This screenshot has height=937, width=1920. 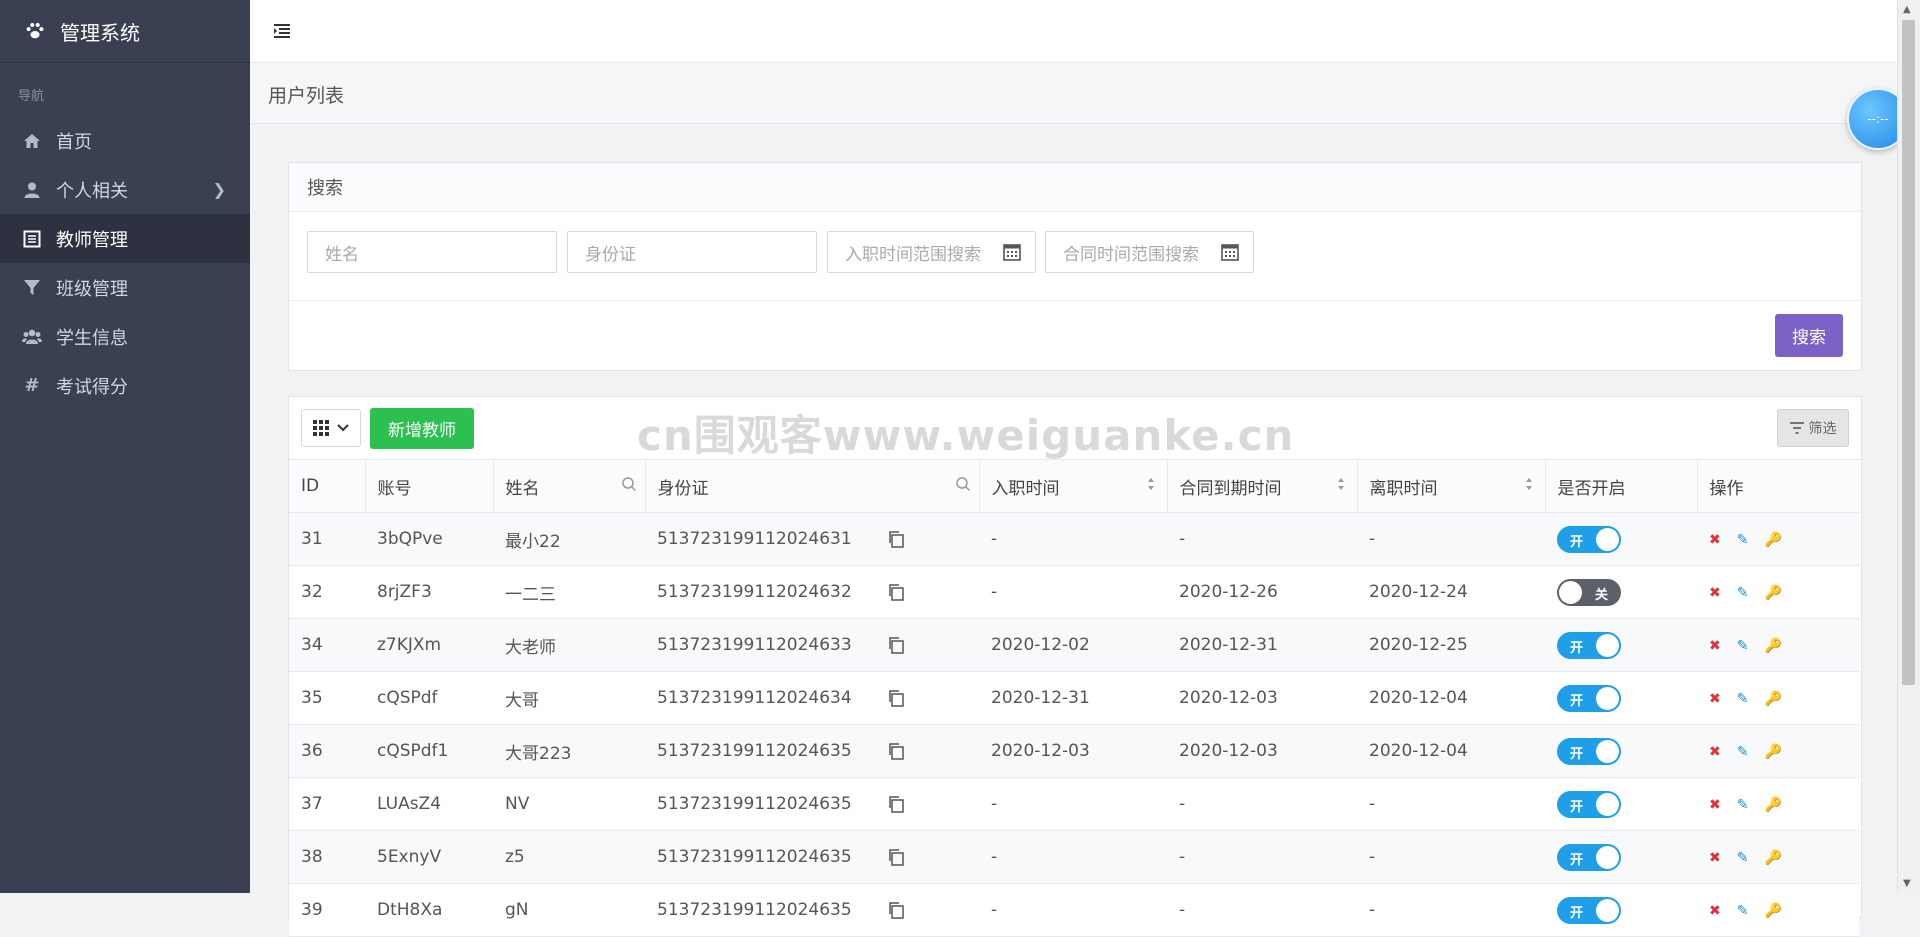 I want to click on cell-hire-date: -, so click(x=1073, y=592).